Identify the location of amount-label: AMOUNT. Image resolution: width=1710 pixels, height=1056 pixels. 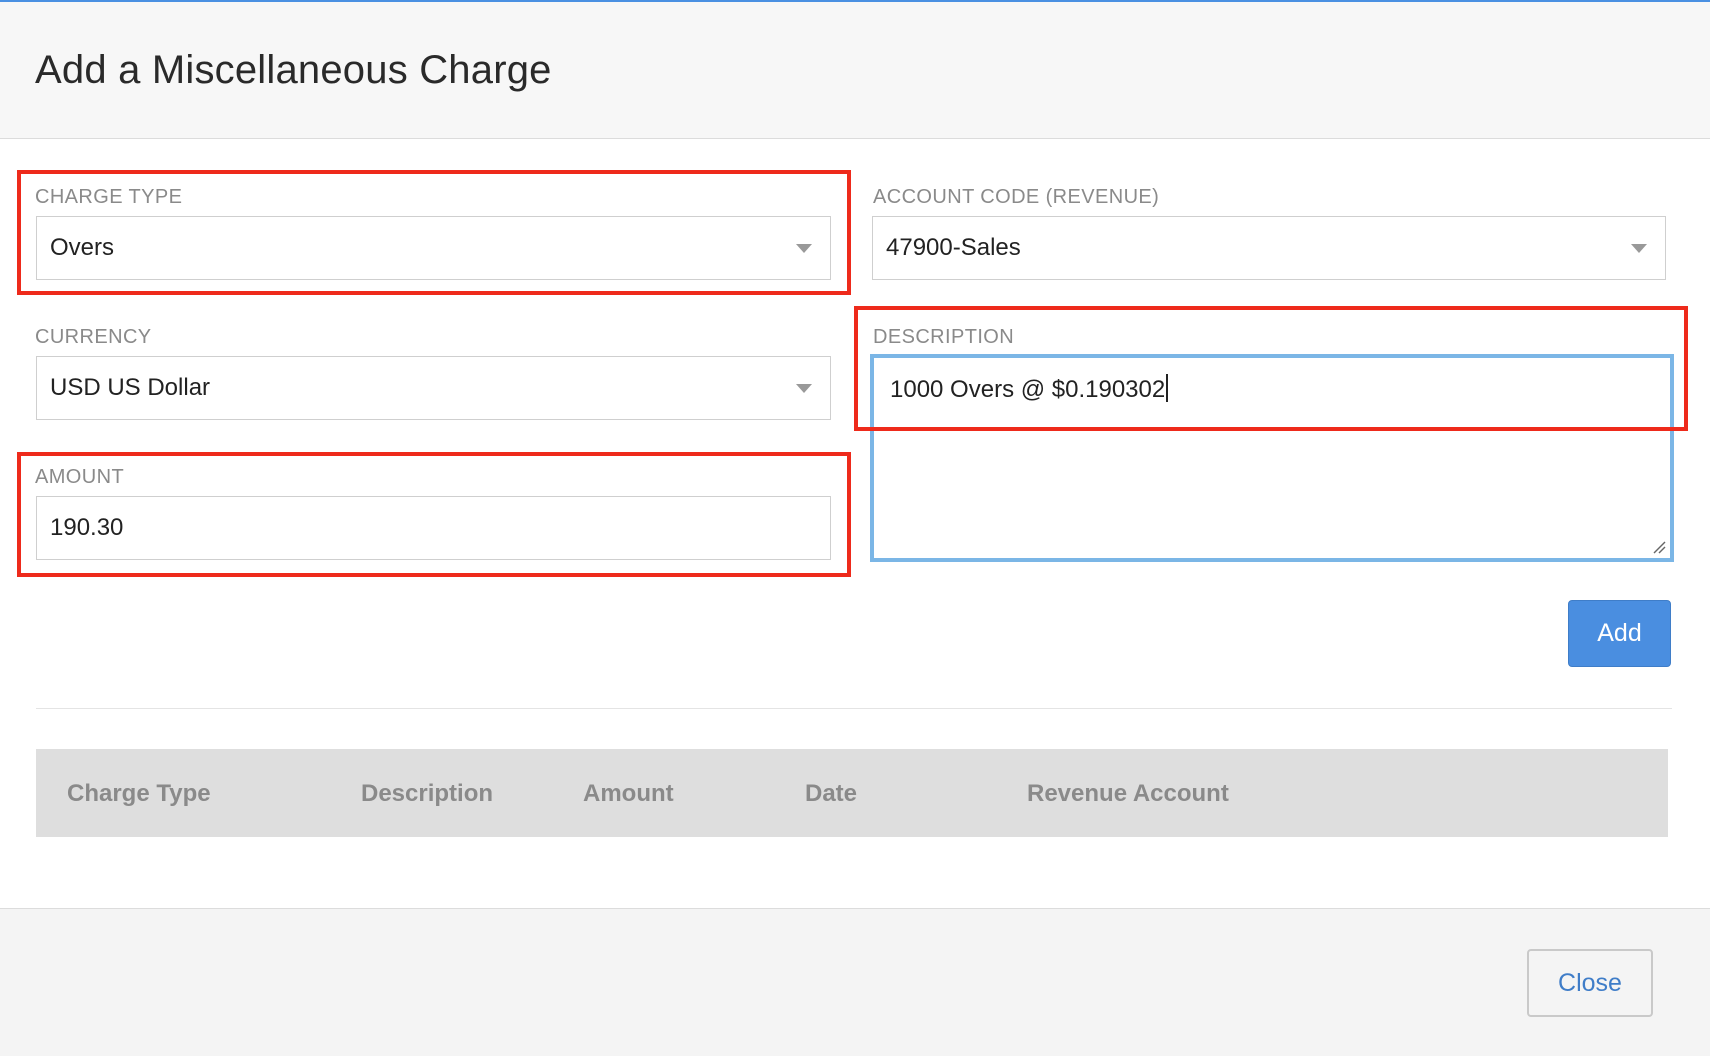
(80, 477).